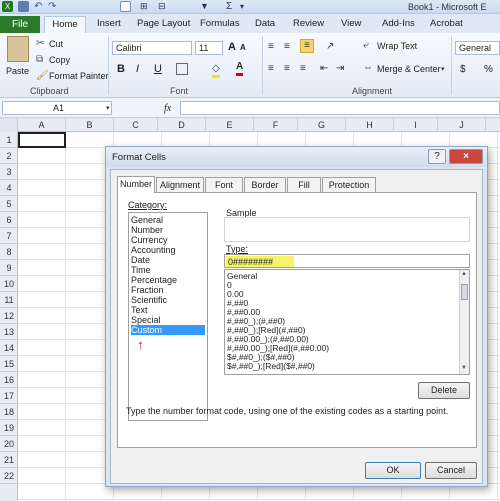  I want to click on tab-view: View, so click(351, 23).